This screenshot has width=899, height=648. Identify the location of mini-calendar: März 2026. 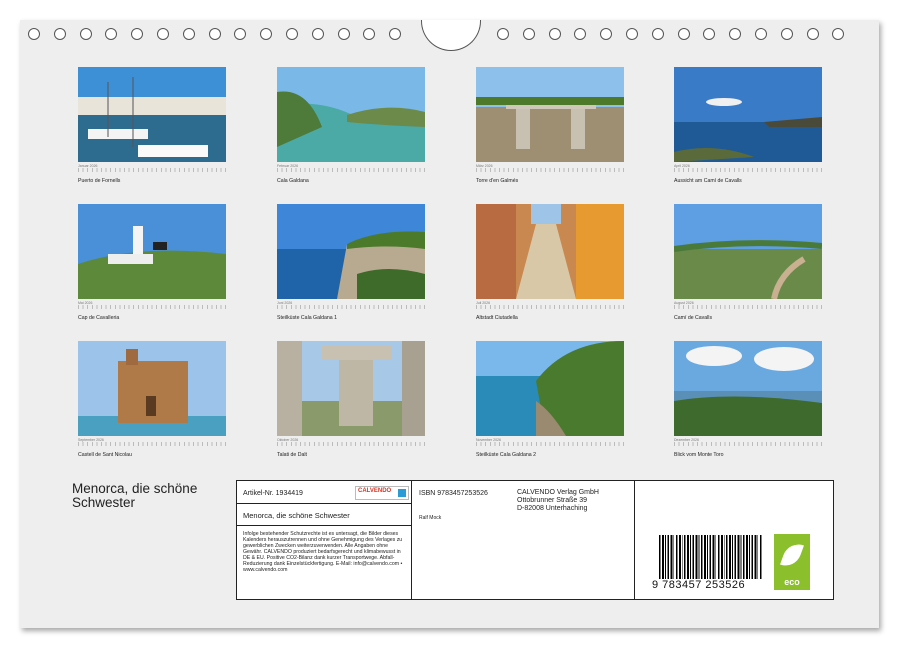
(550, 168).